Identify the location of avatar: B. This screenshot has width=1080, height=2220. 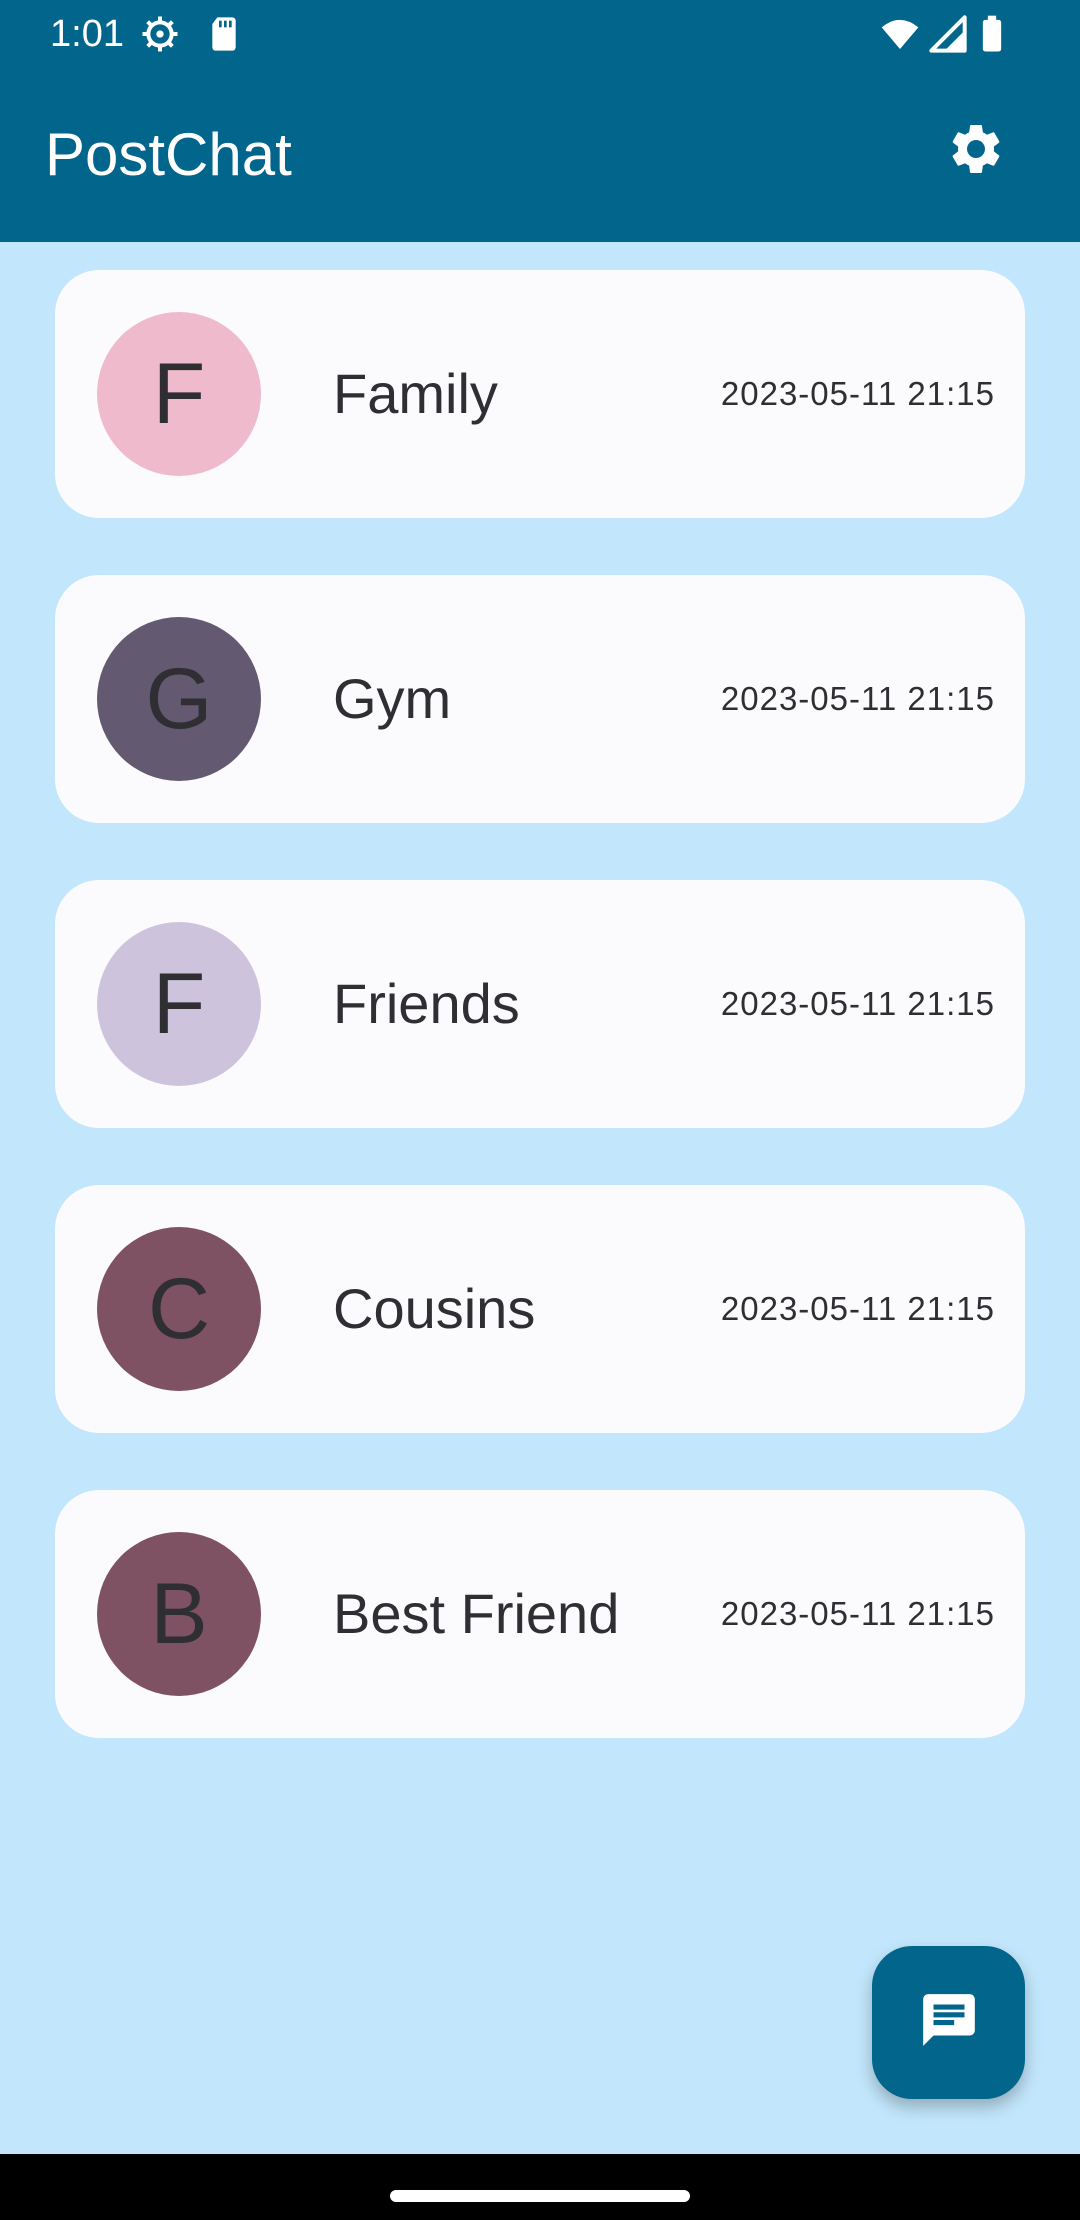
(179, 1614).